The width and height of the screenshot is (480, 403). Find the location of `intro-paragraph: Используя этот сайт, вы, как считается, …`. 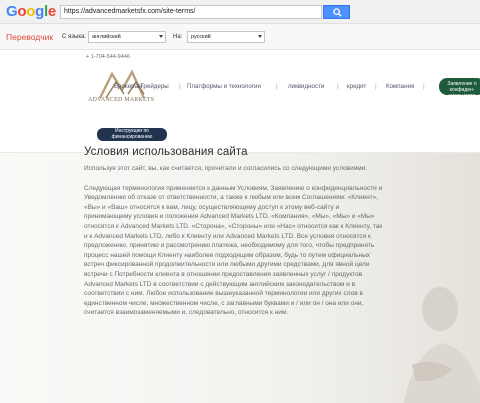

intro-paragraph: Используя этот сайт, вы, как считается, … is located at coordinates (226, 168).